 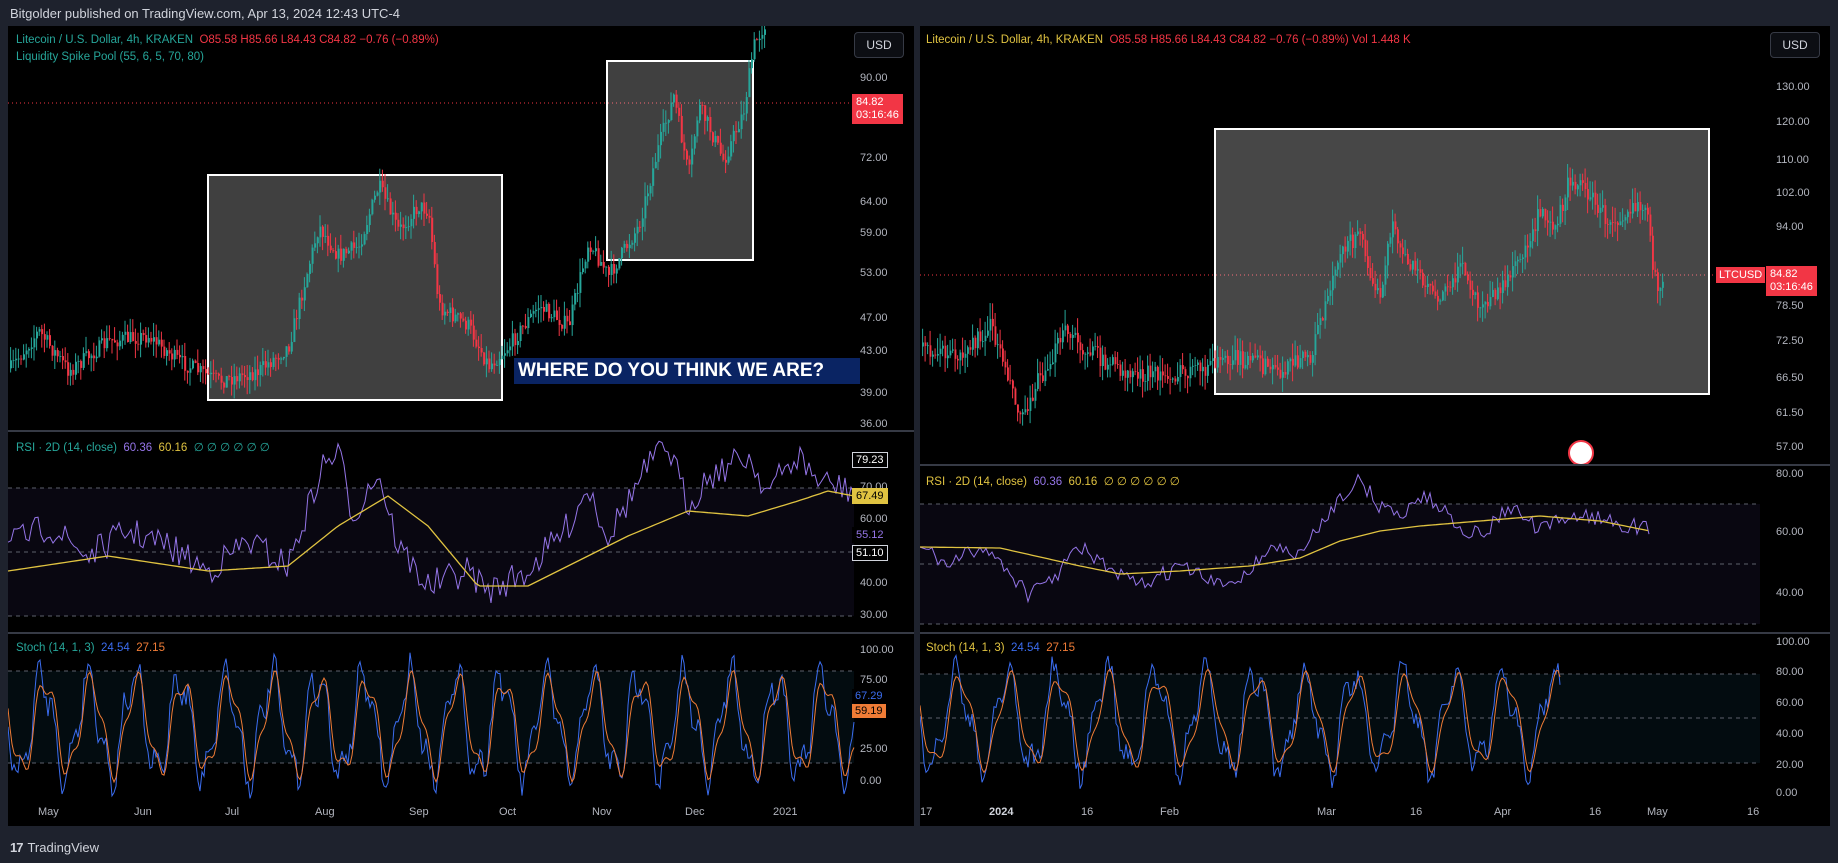 What do you see at coordinates (104, 40) in the screenshot?
I see `left-symbol-title: Litecoin / U.S. Dollar, 4h, KRAKEN` at bounding box center [104, 40].